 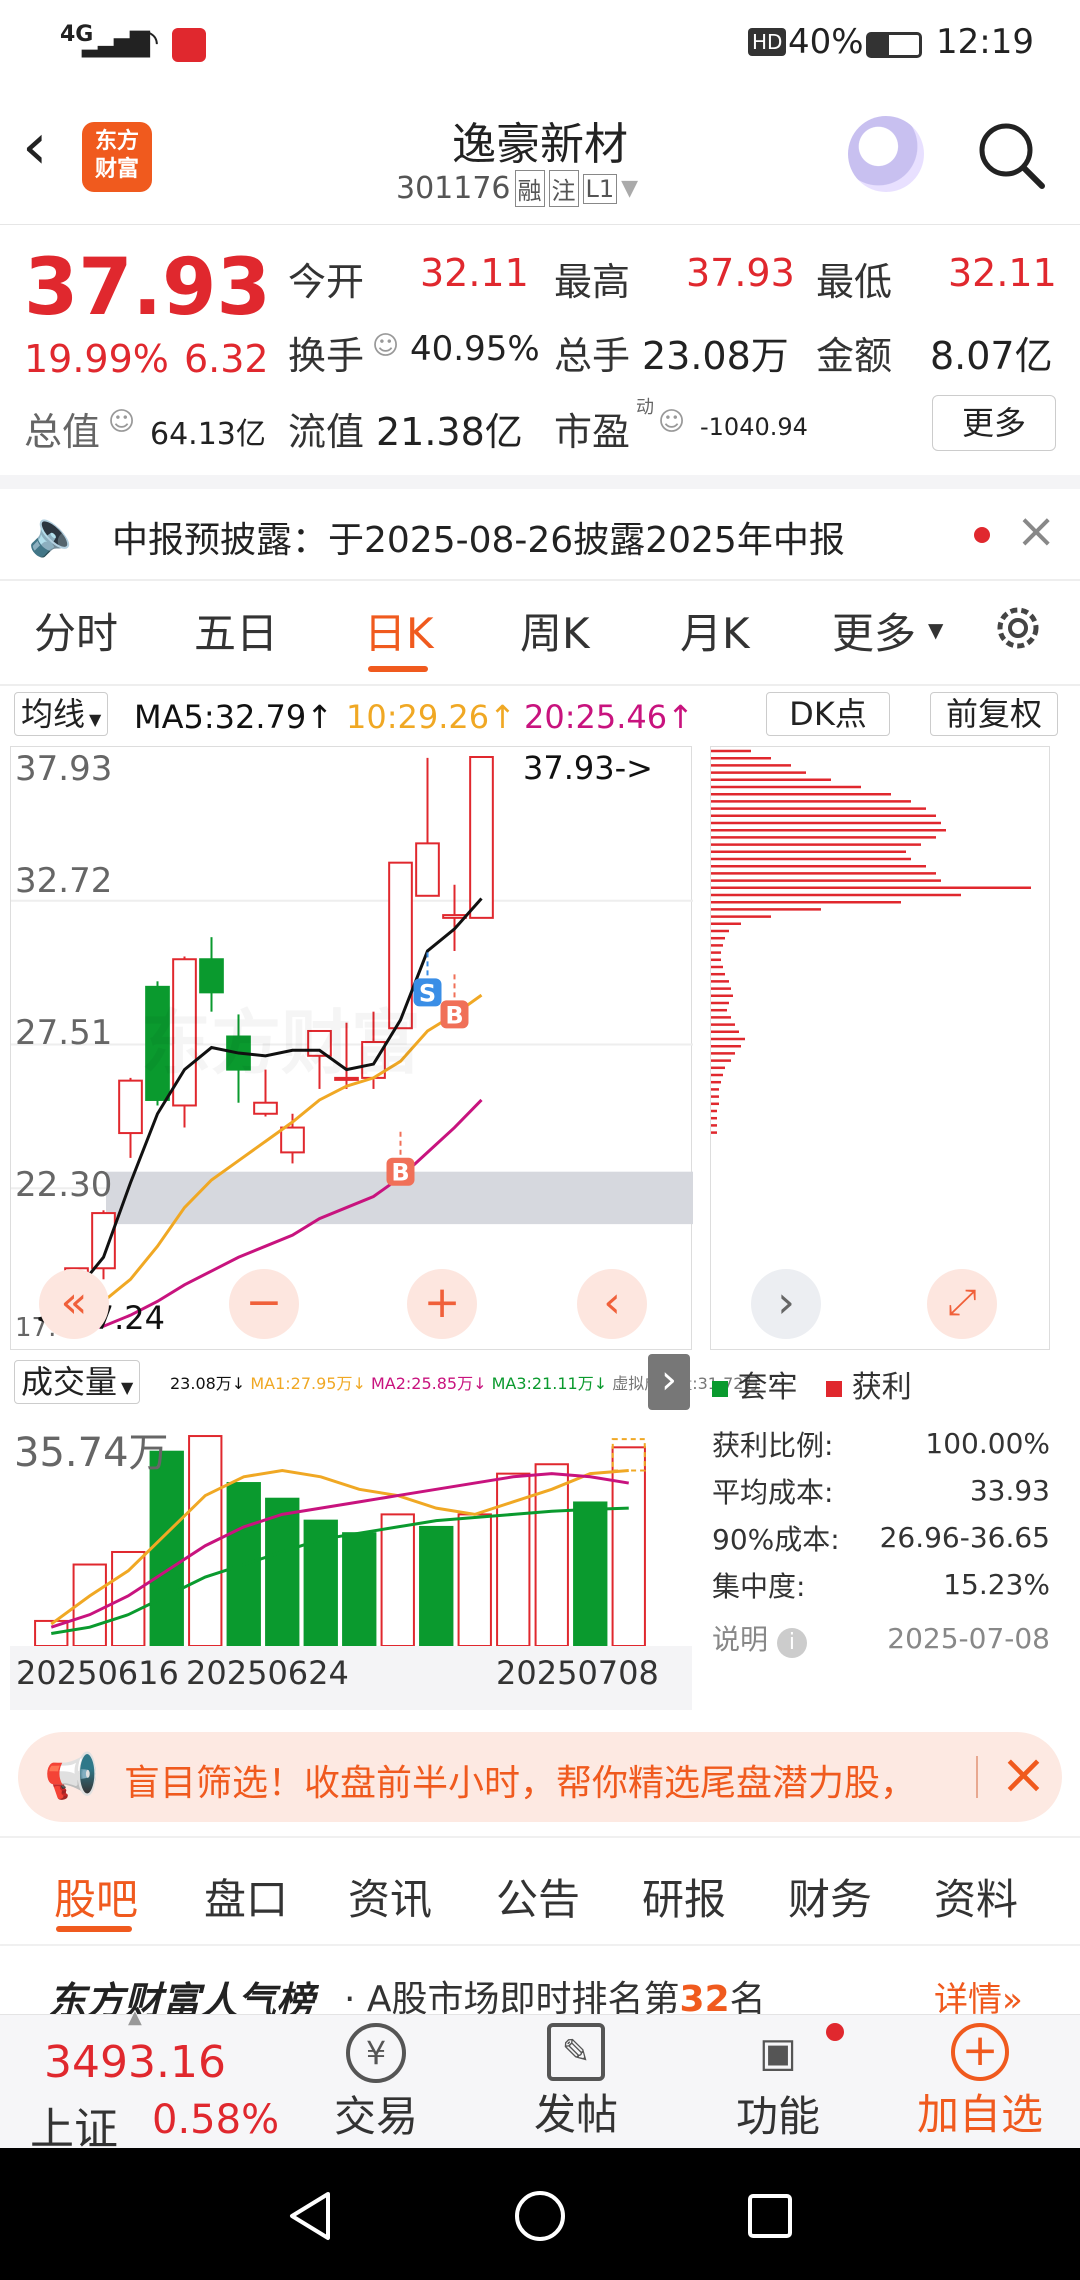 I want to click on chip-stat-row: 90%成本: 26.96-36.65, so click(x=881, y=1538).